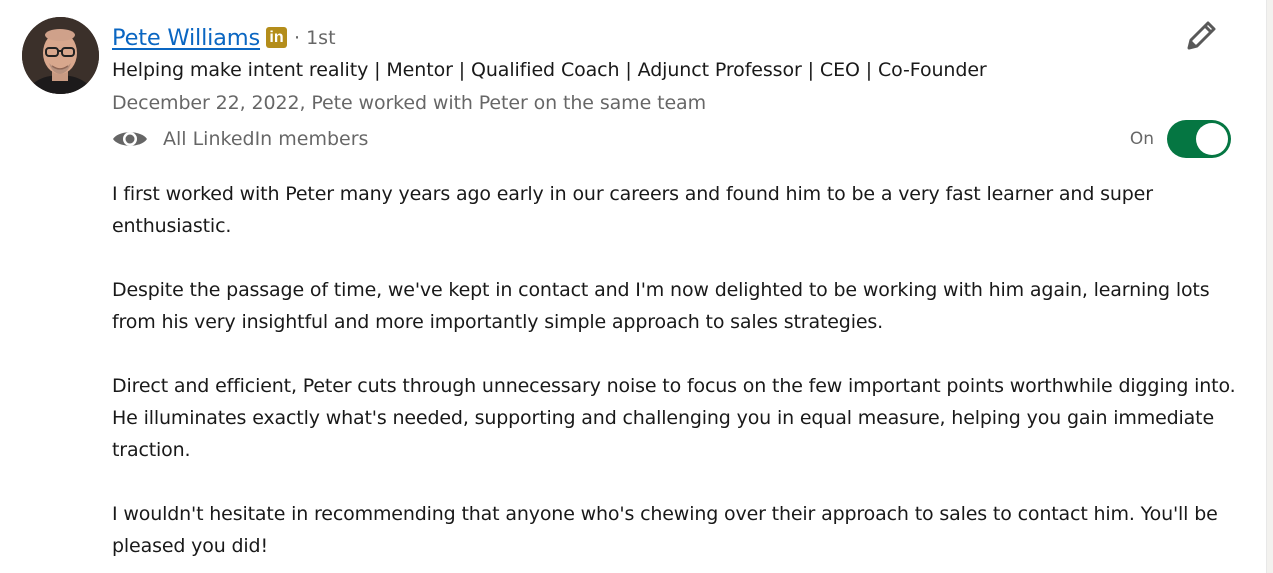 This screenshot has width=1273, height=573. I want to click on avatar-photo, so click(60, 55).